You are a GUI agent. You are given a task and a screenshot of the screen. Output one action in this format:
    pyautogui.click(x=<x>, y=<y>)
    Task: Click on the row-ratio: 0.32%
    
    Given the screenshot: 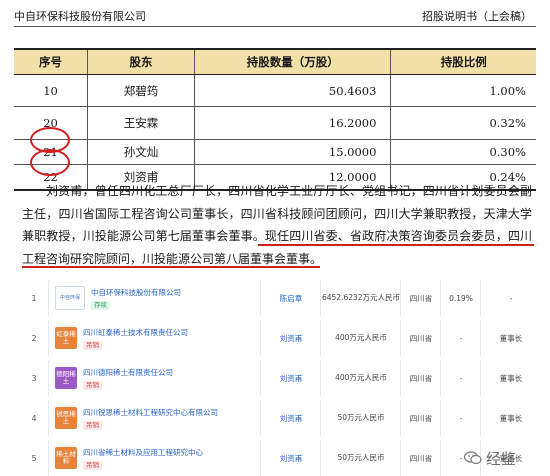 What is the action you would take?
    pyautogui.click(x=463, y=123)
    